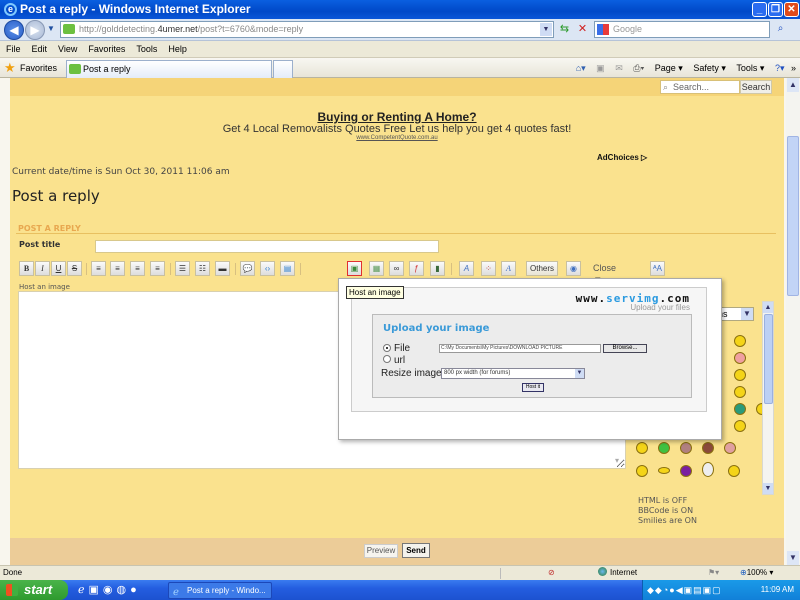 The height and width of the screenshot is (600, 800). What do you see at coordinates (684, 590) in the screenshot?
I see `tray-icons: ◆◆◔●◀▣▤▣▢` at bounding box center [684, 590].